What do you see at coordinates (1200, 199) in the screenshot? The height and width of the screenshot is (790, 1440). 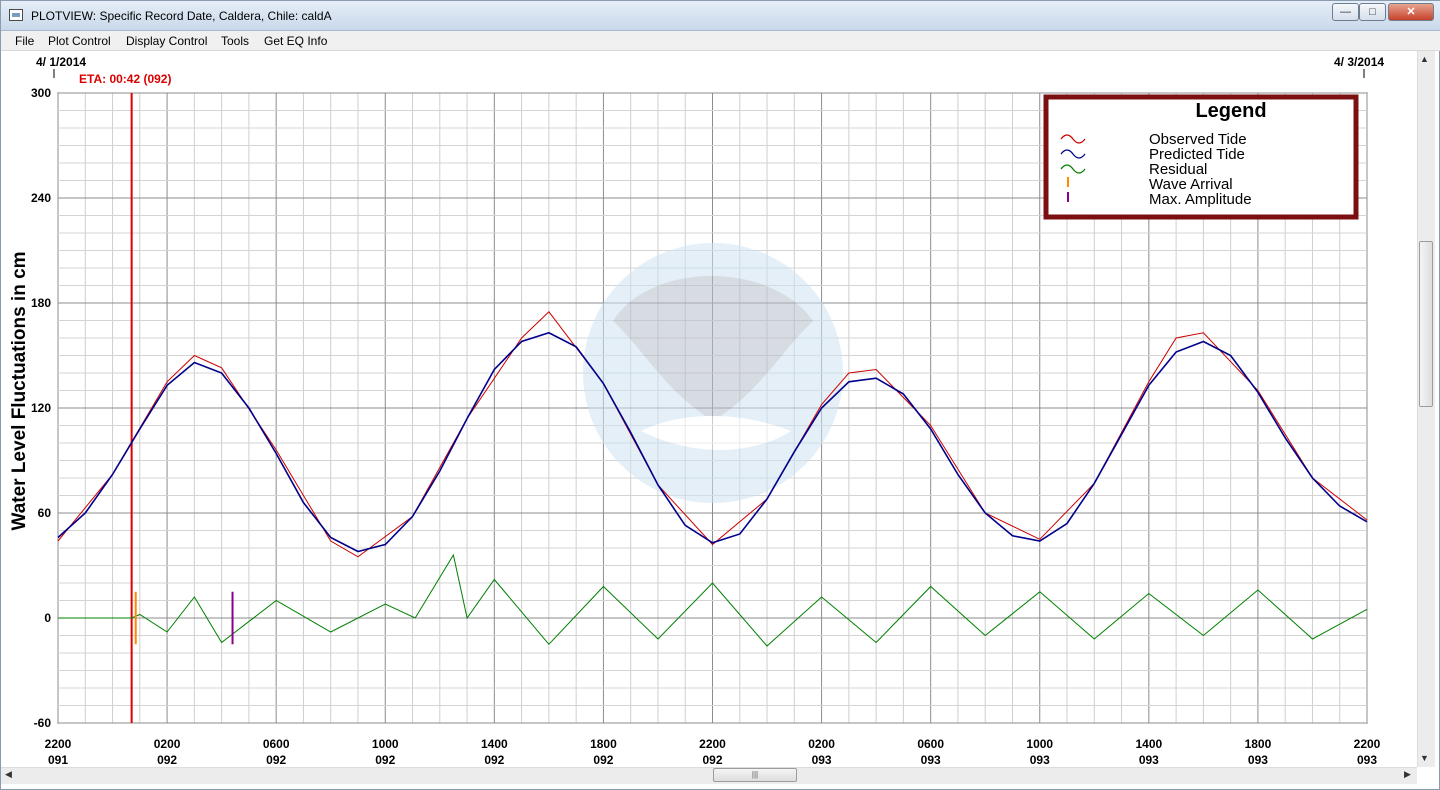 I see `legend-item-max-amplitude: Max. Amplitude` at bounding box center [1200, 199].